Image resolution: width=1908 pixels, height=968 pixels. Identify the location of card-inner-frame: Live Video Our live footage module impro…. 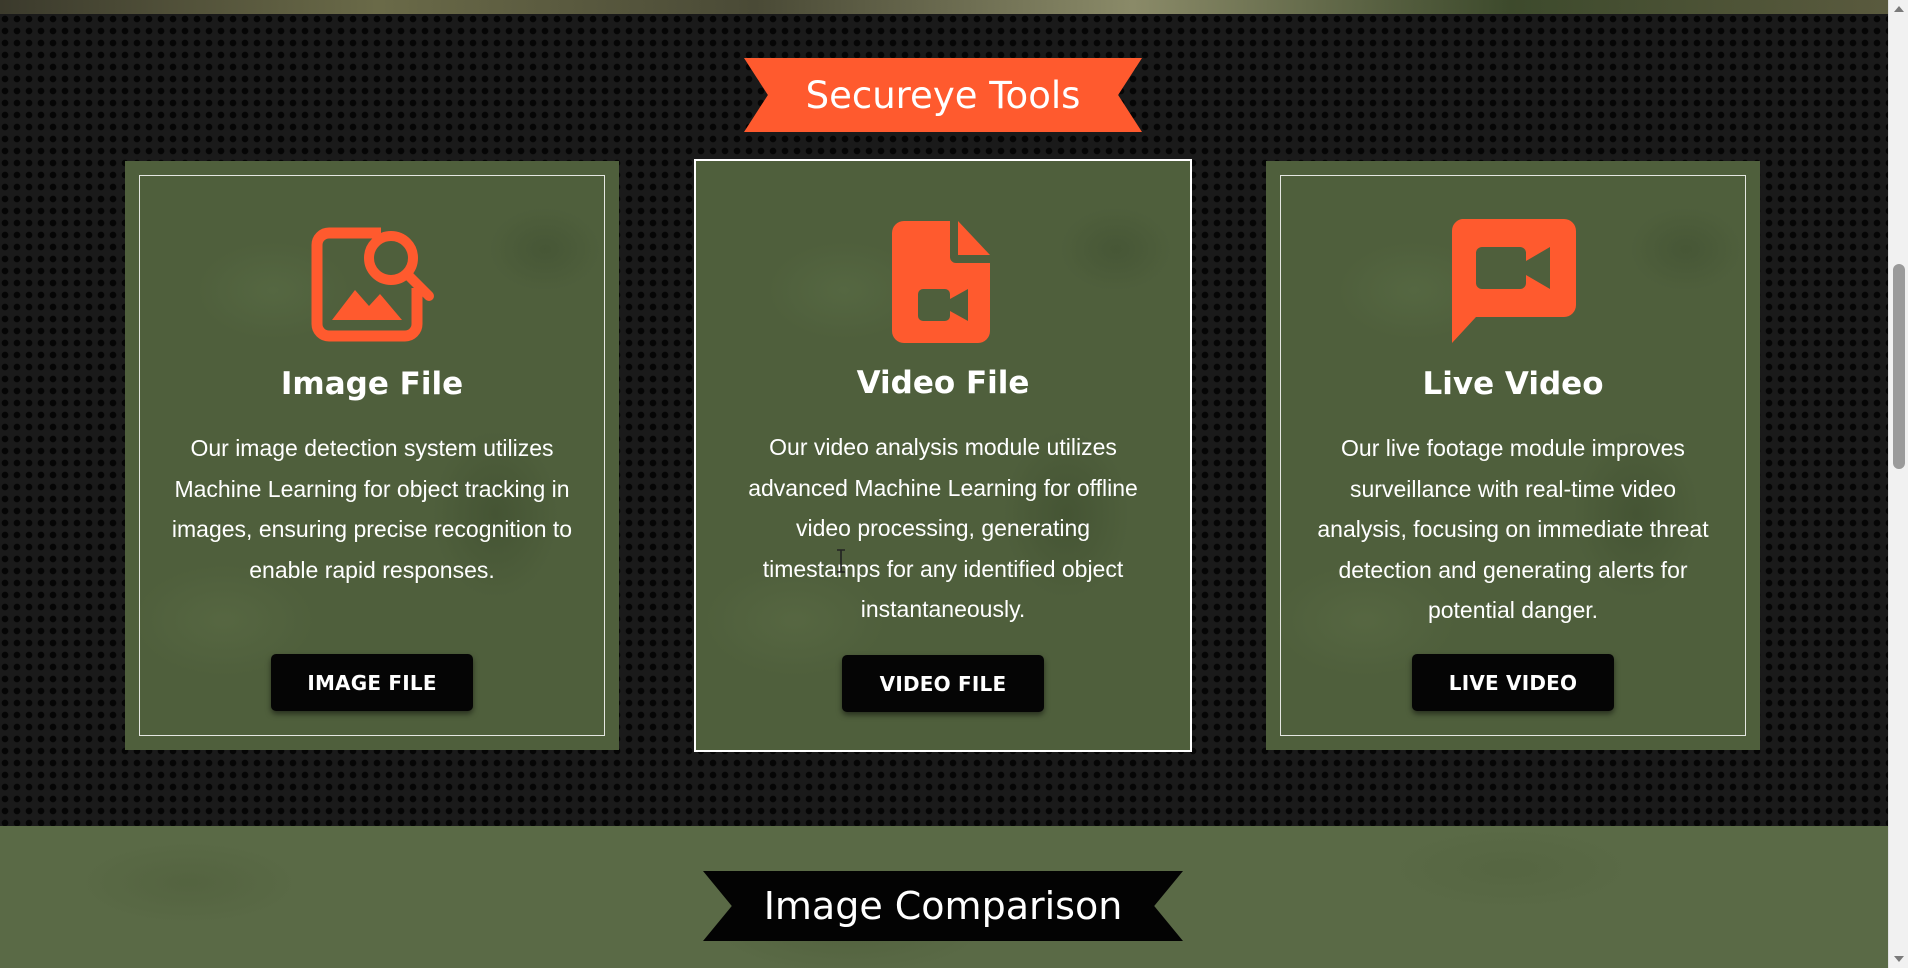
(1513, 455).